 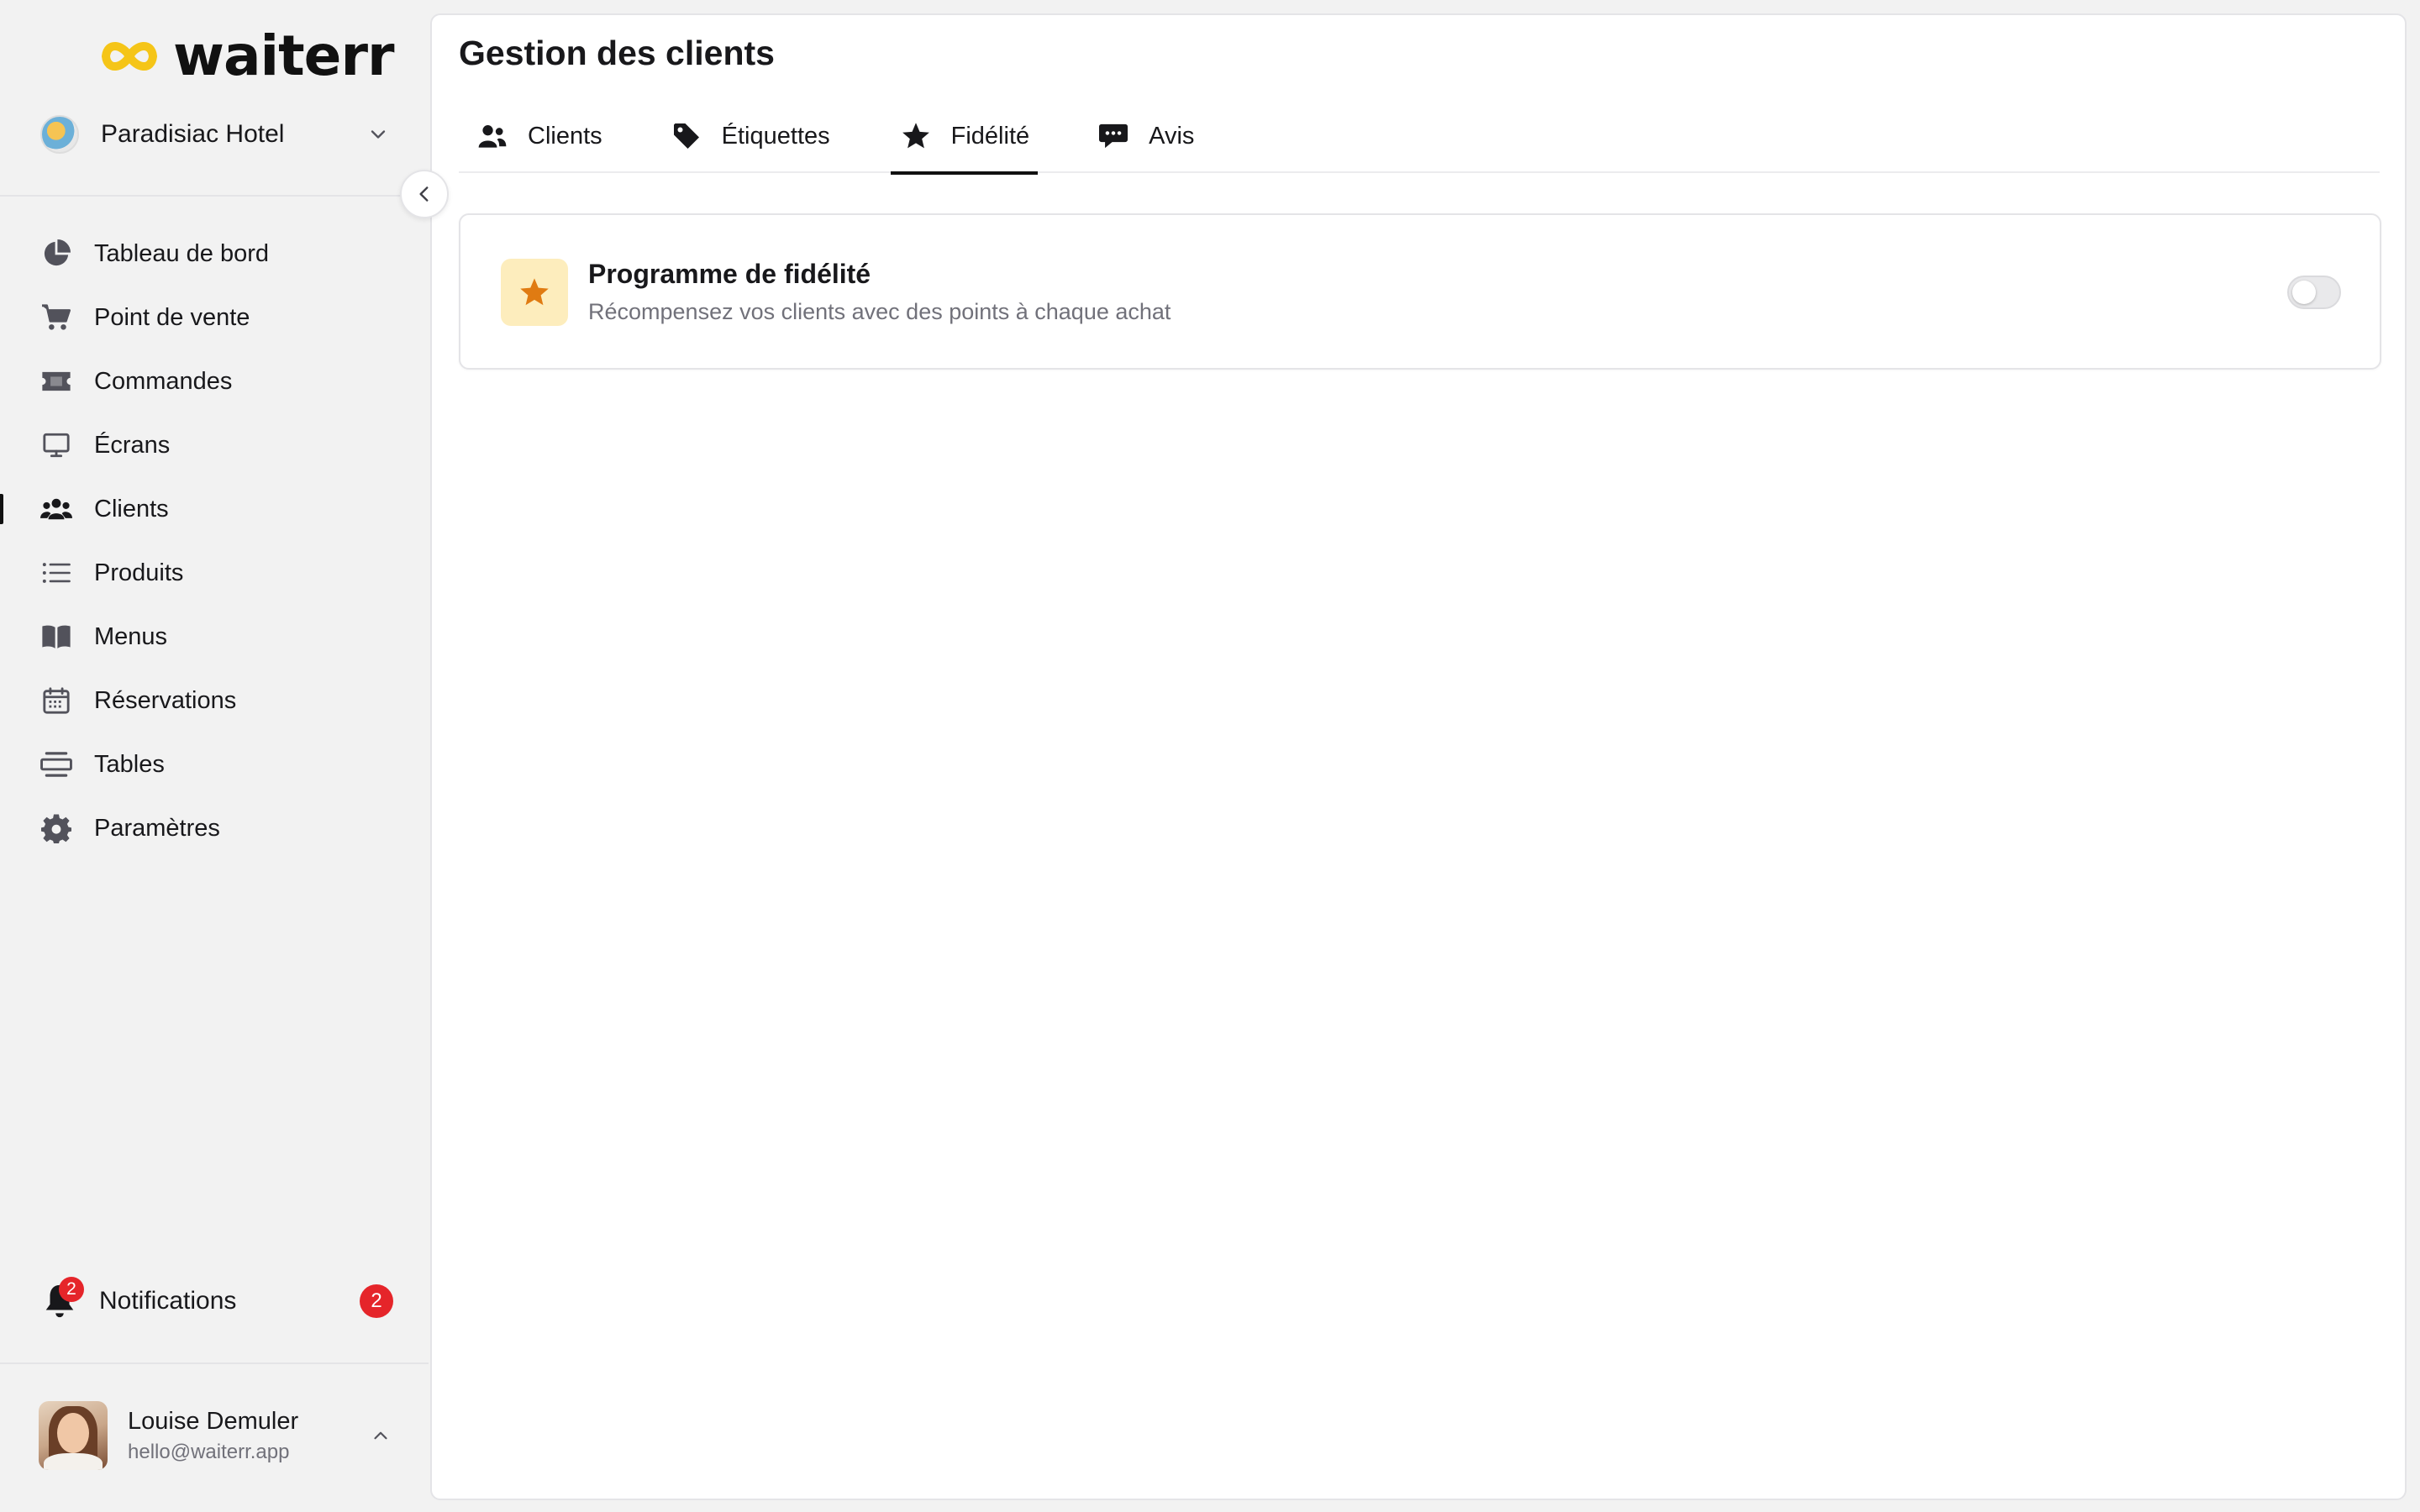 I want to click on sidebar-item-menus: Menus, so click(x=214, y=637).